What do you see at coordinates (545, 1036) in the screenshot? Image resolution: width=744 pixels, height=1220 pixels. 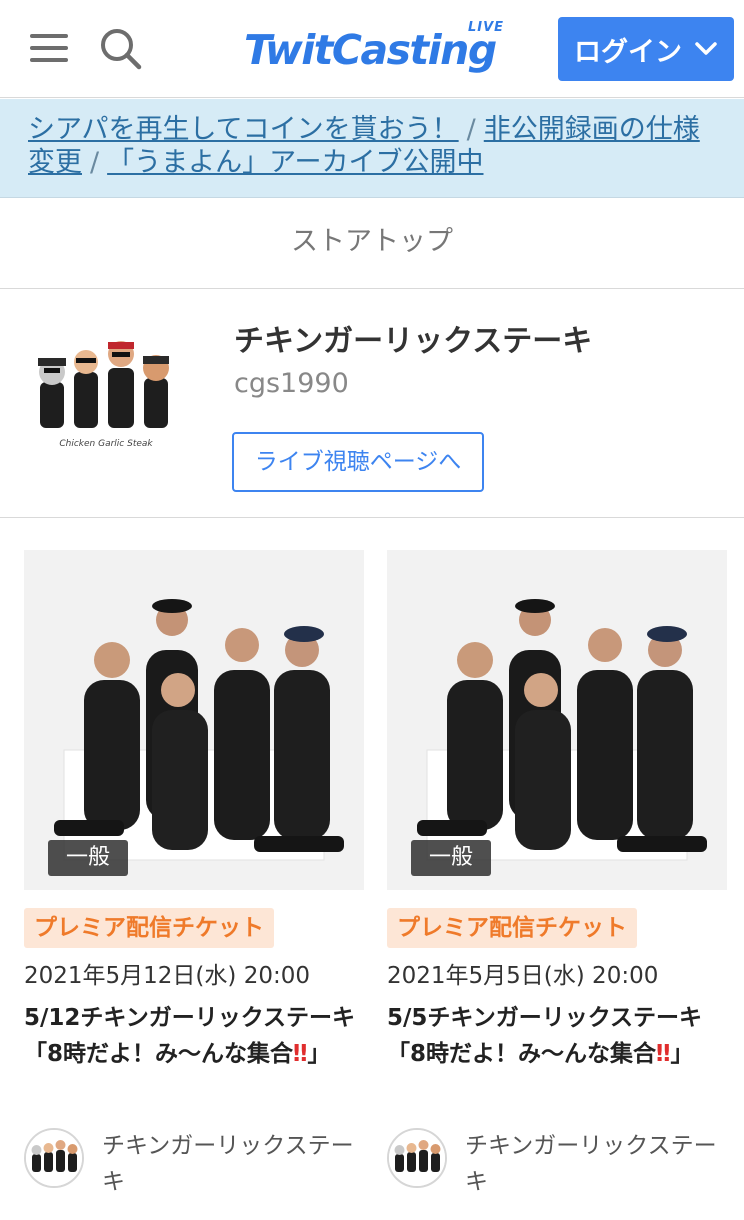 I see `event-title-text: 5/5チキンガーリックステーキ「8時だよ！み〜んな集合` at bounding box center [545, 1036].